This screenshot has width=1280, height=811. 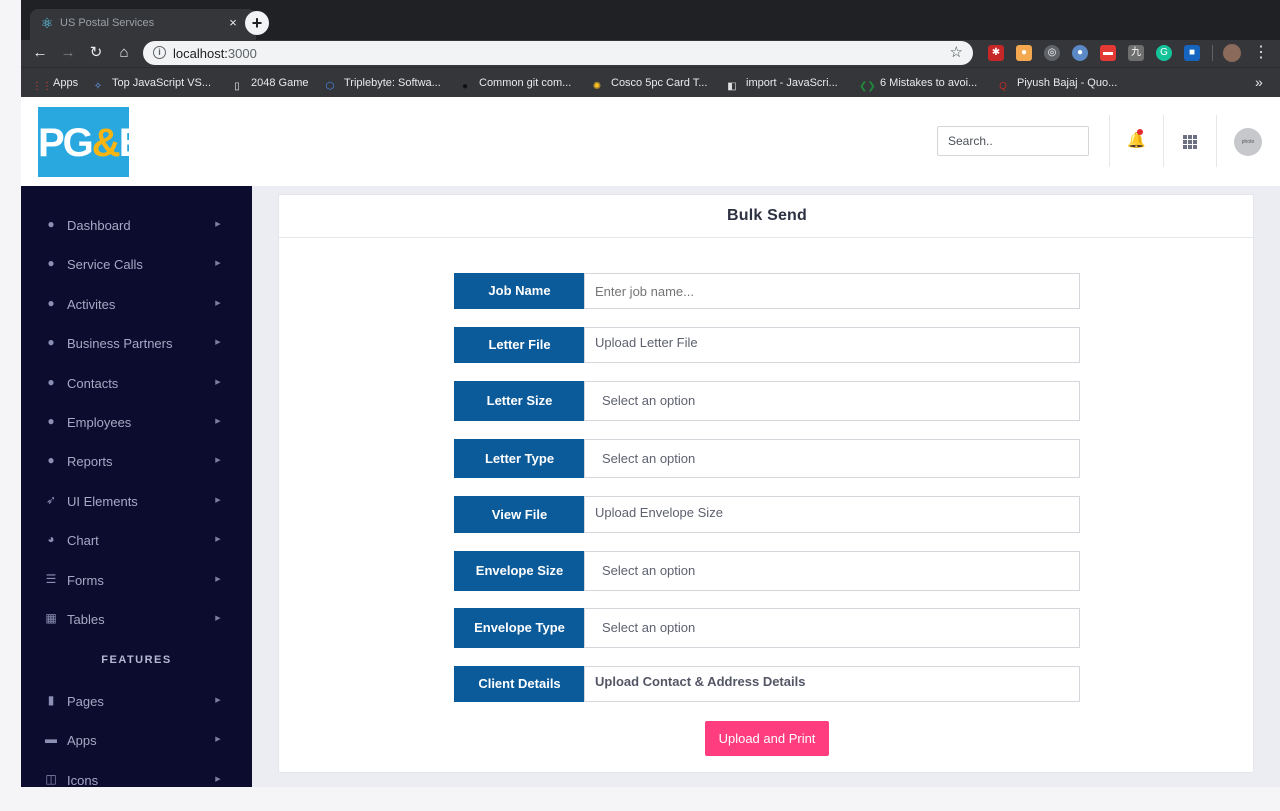 What do you see at coordinates (1108, 53) in the screenshot?
I see `extension-icon: ▬` at bounding box center [1108, 53].